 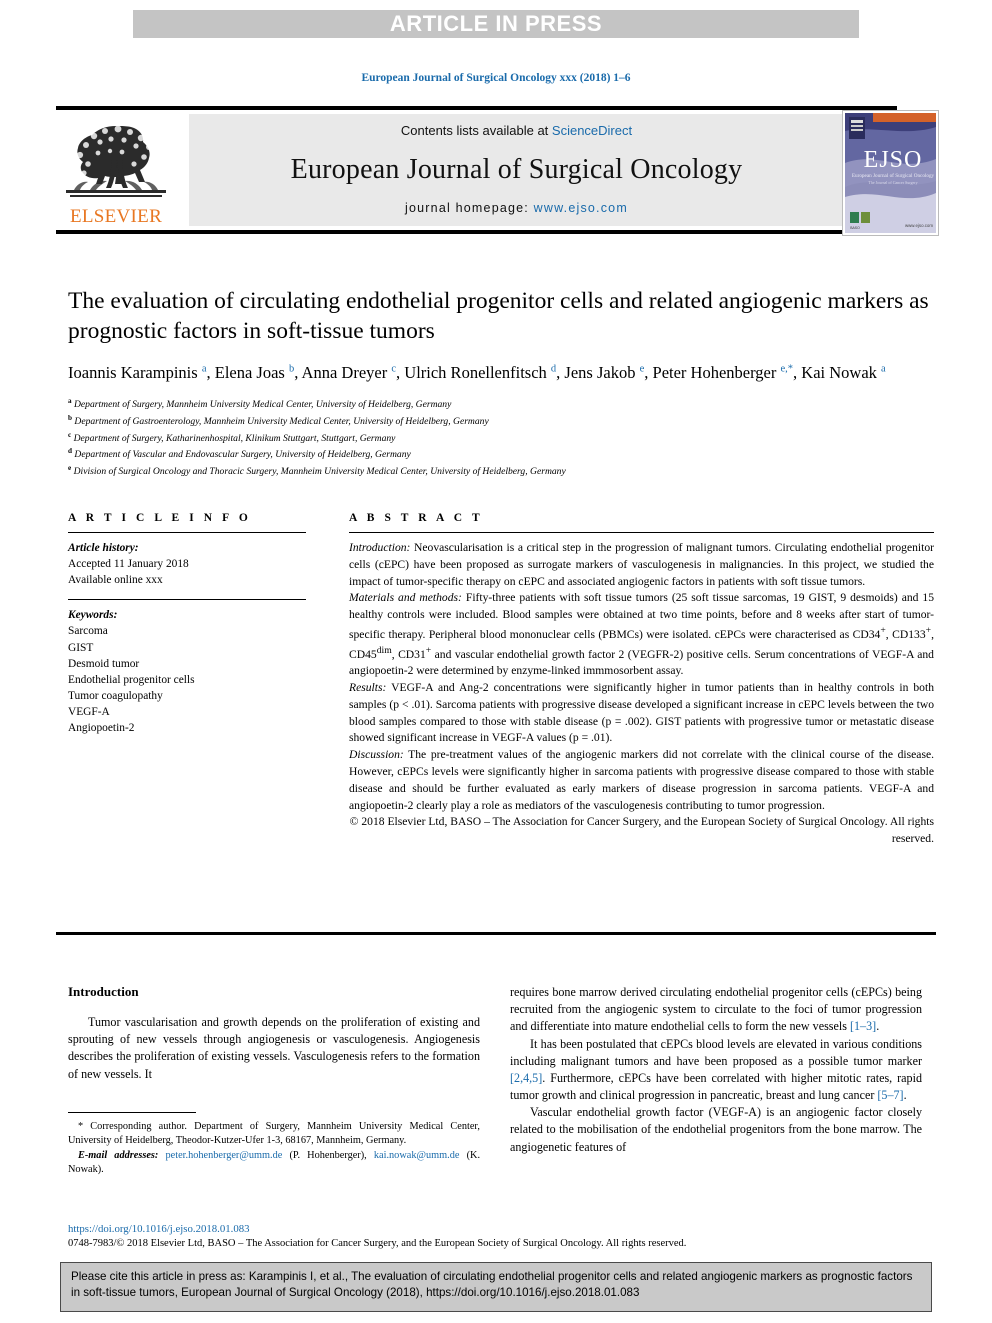 What do you see at coordinates (115, 580) in the screenshot?
I see `article-history-online: Available online xxx` at bounding box center [115, 580].